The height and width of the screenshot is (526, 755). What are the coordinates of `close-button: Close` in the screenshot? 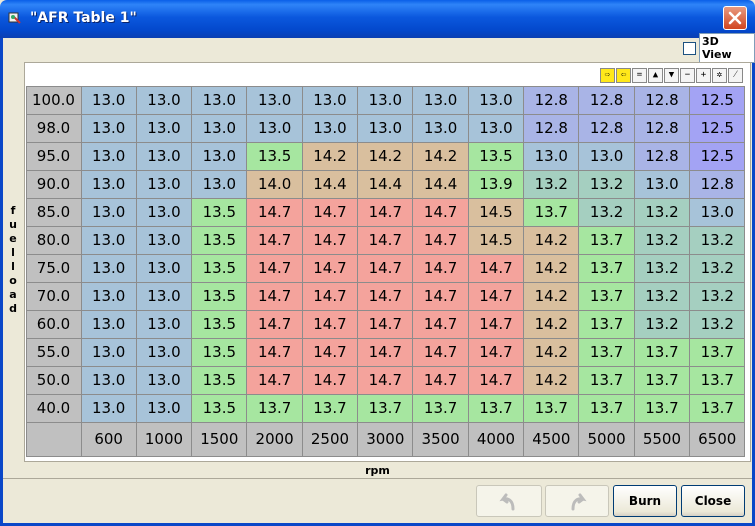 It's located at (713, 501).